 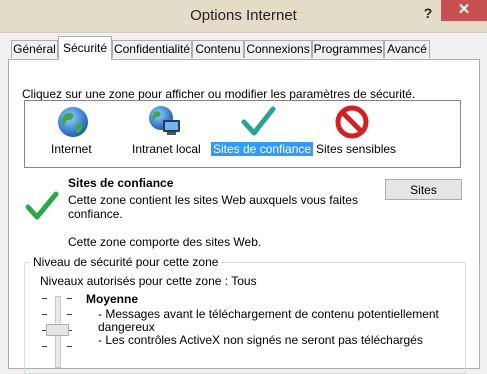 What do you see at coordinates (121, 183) in the screenshot?
I see `selected-zone-title: Sites de confiance` at bounding box center [121, 183].